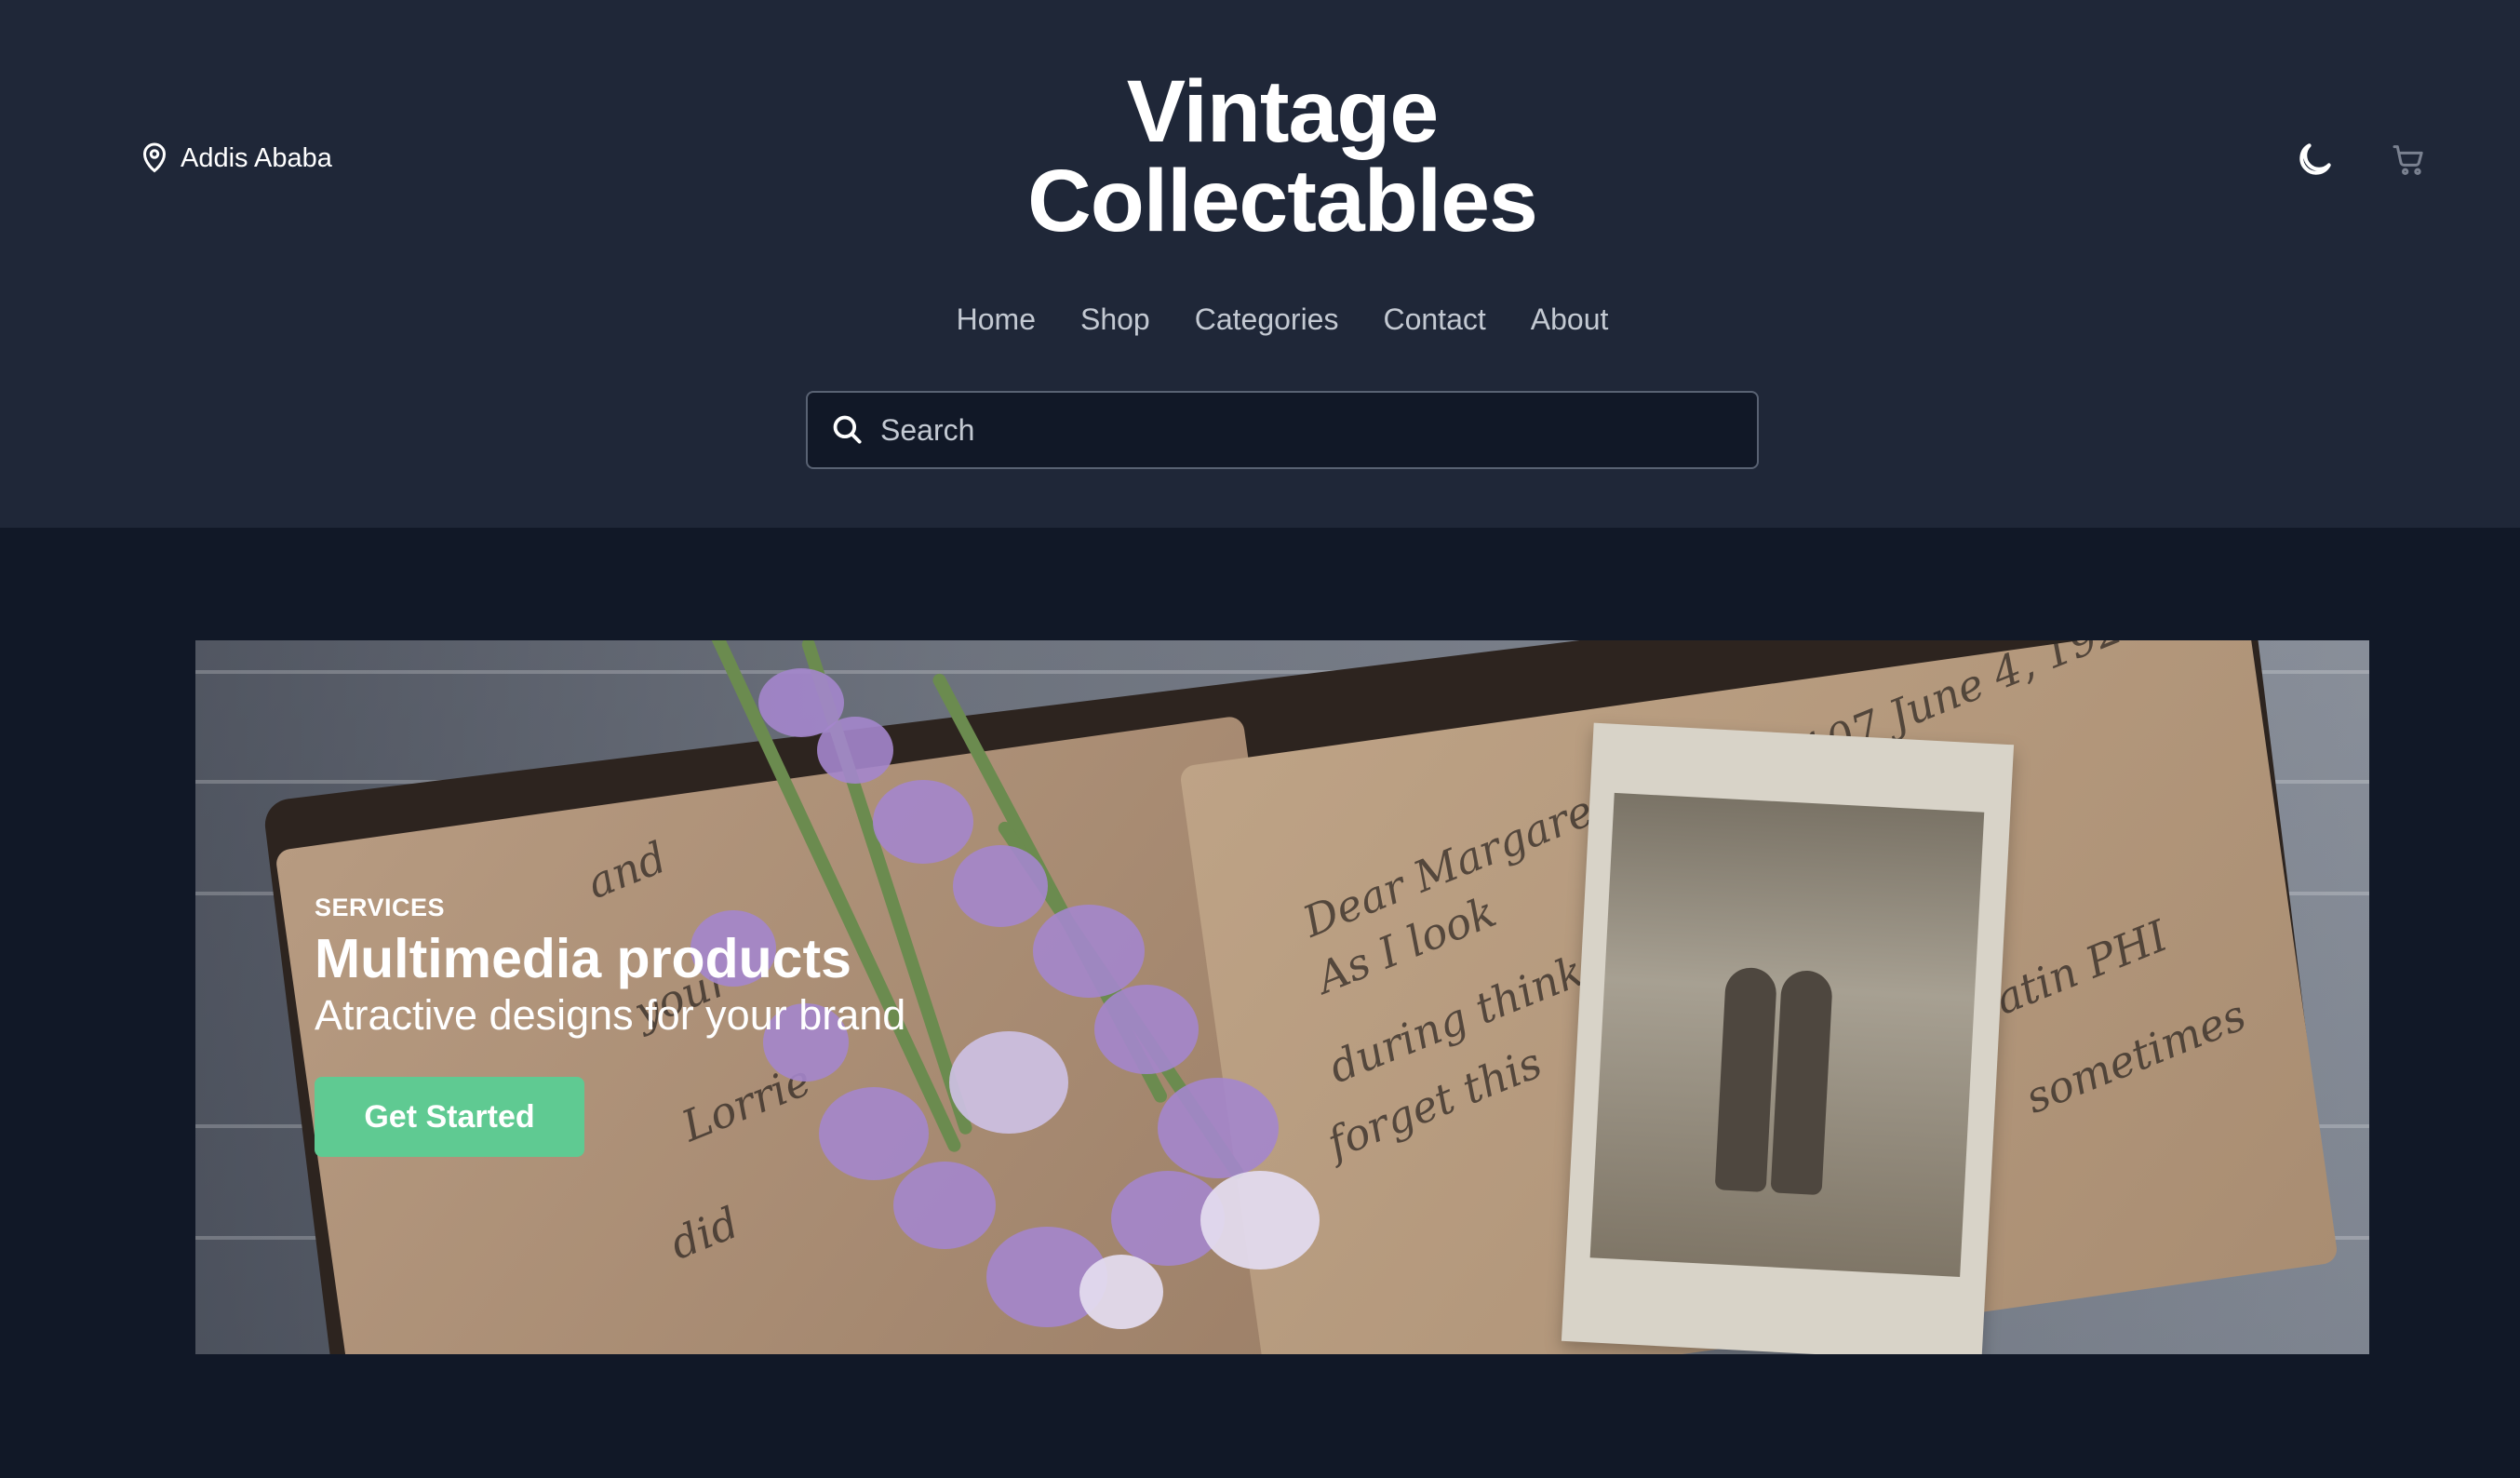 The image size is (2520, 1478). Describe the element at coordinates (1267, 319) in the screenshot. I see `nav-categories: Categories` at that location.